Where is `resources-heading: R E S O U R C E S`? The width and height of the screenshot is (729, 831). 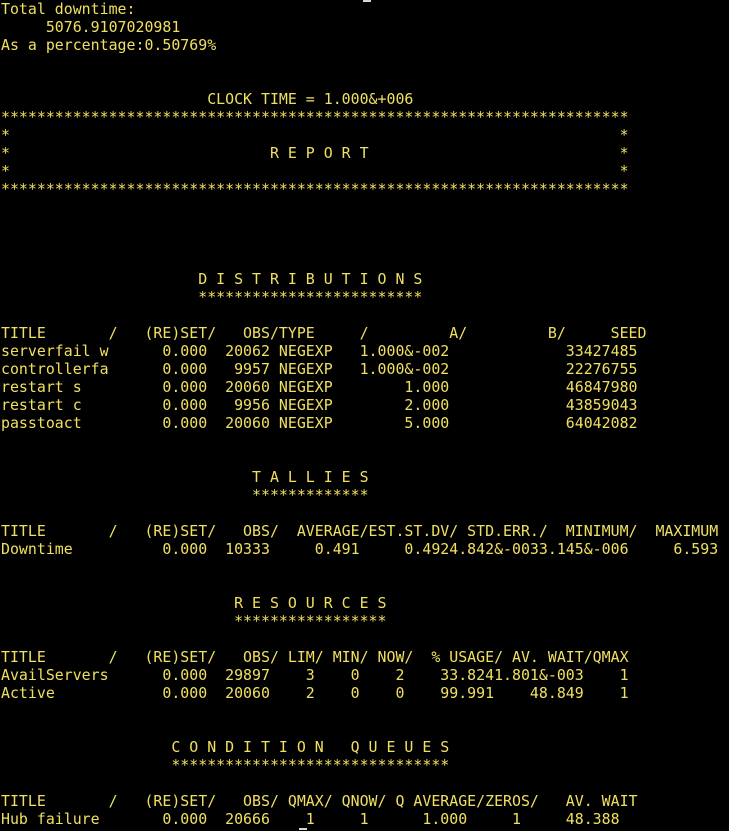 resources-heading: R E S O U R C E S is located at coordinates (194, 603).